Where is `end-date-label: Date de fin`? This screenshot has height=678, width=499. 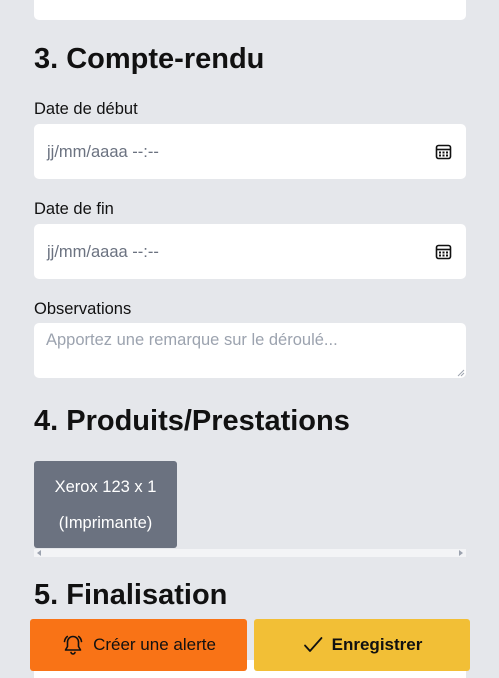
end-date-label: Date de fin is located at coordinates (74, 209).